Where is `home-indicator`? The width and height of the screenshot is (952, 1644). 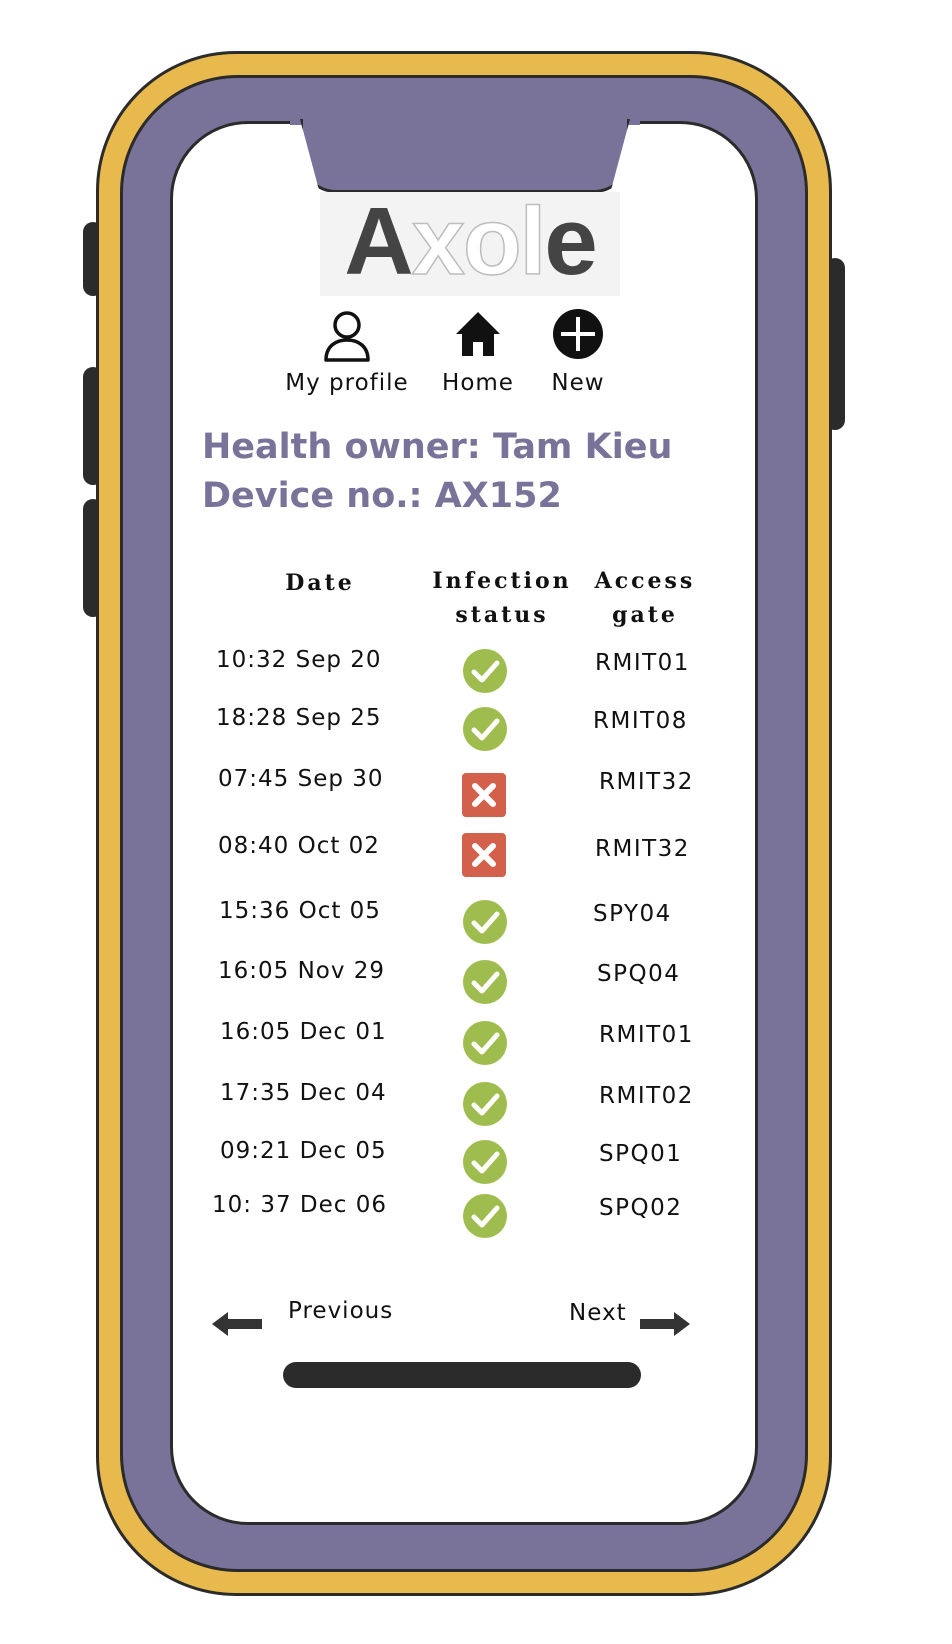 home-indicator is located at coordinates (462, 1375).